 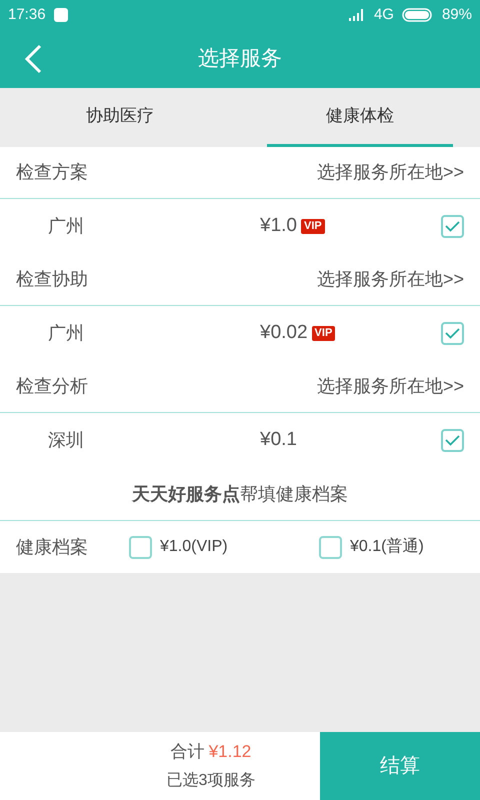 What do you see at coordinates (240, 59) in the screenshot?
I see `page-title: 选择服务` at bounding box center [240, 59].